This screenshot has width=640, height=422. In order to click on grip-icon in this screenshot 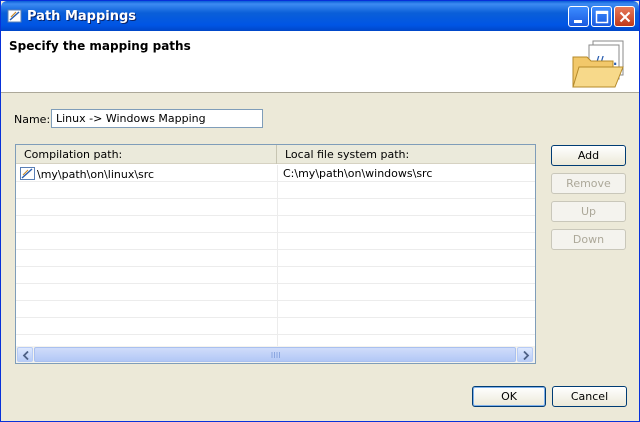, I will do `click(275, 355)`.